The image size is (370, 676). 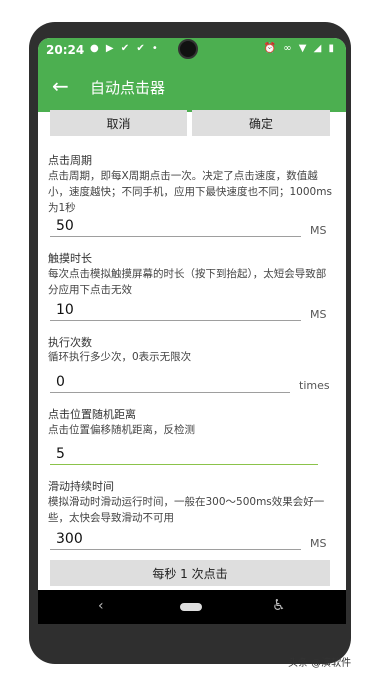 I want to click on swipe-duration-title: 滑动持续时间, so click(x=81, y=486).